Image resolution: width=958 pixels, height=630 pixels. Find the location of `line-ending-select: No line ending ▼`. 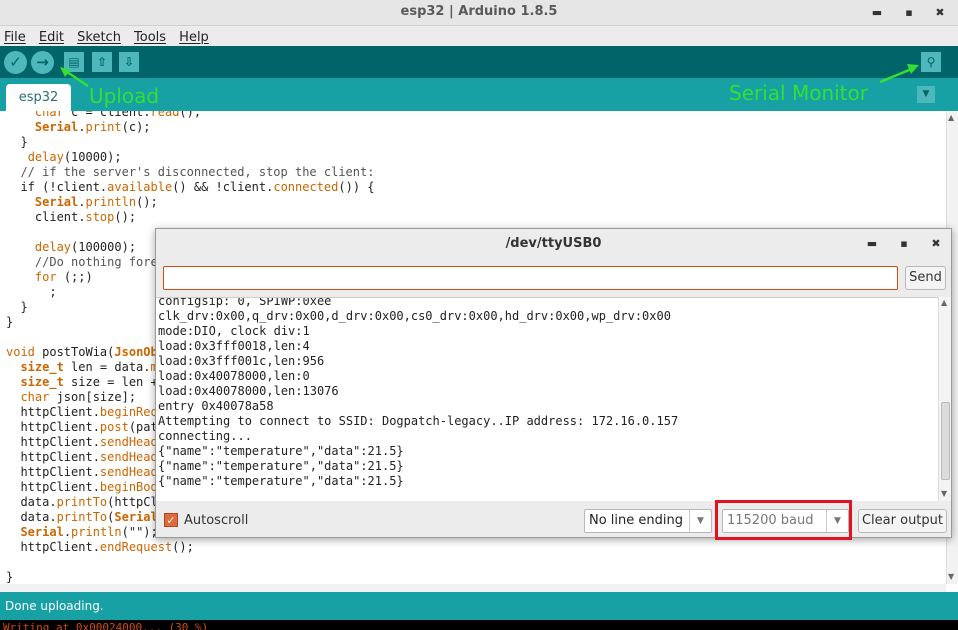

line-ending-select: No line ending ▼ is located at coordinates (648, 521).